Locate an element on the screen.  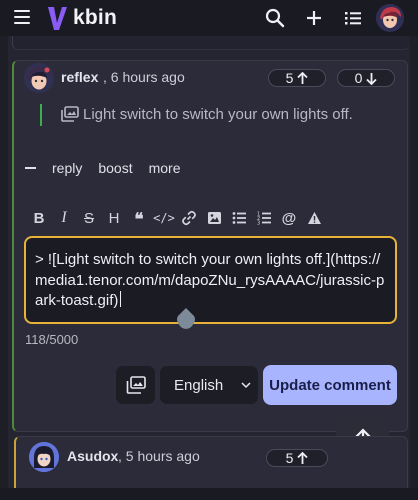
comment-author-avatar is located at coordinates (39, 78).